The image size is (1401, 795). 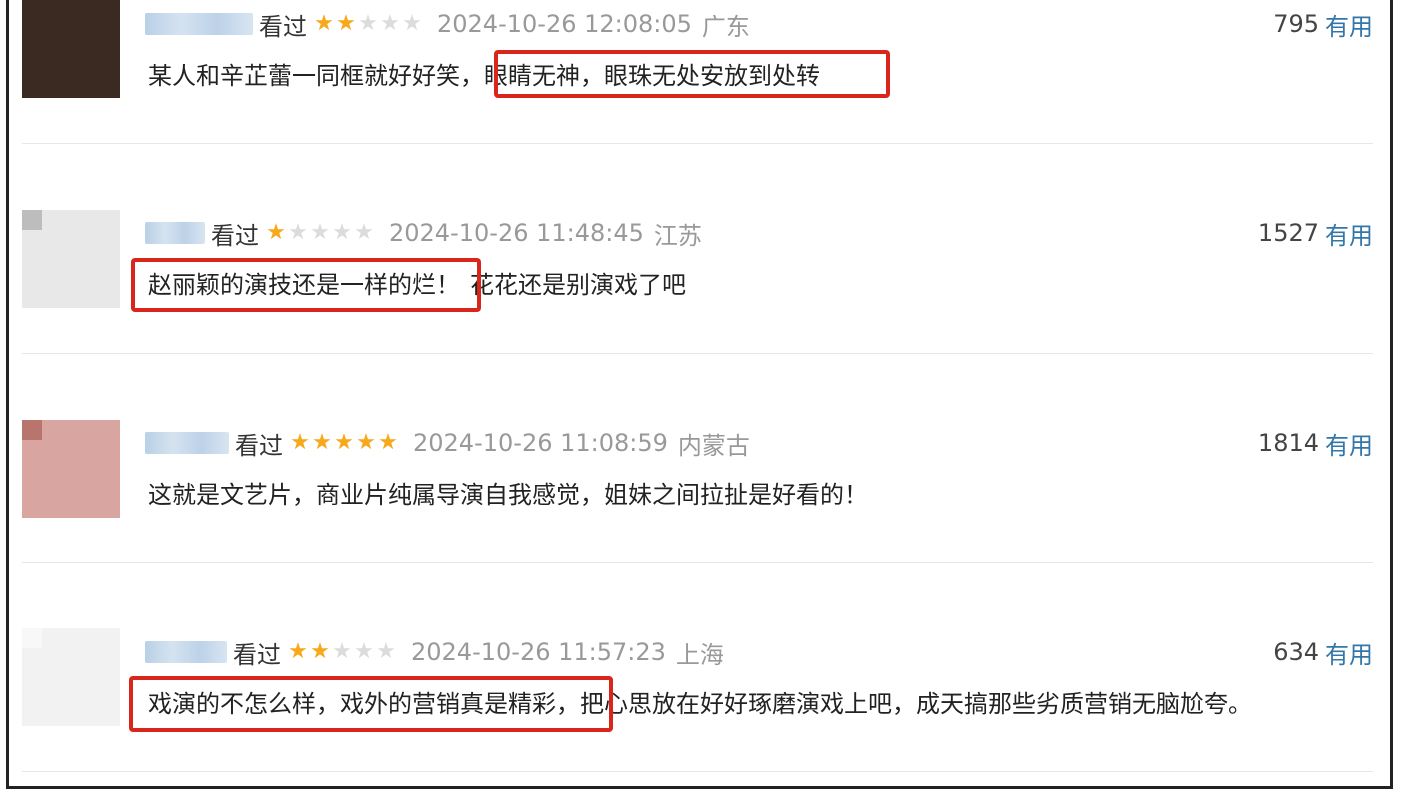 What do you see at coordinates (1296, 24) in the screenshot?
I see `vote-count: 795` at bounding box center [1296, 24].